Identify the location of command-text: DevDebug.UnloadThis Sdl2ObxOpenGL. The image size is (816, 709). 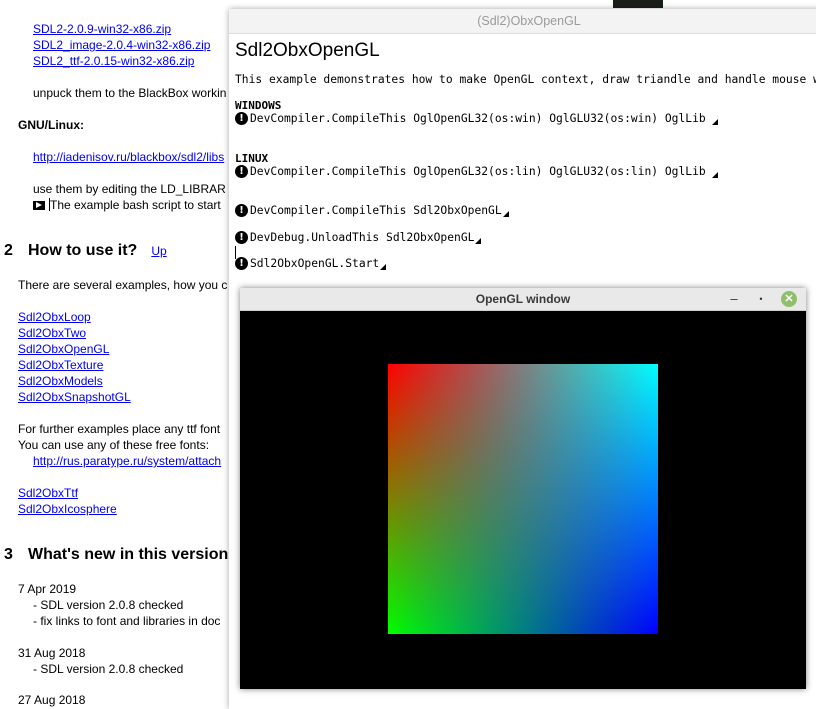
(362, 237).